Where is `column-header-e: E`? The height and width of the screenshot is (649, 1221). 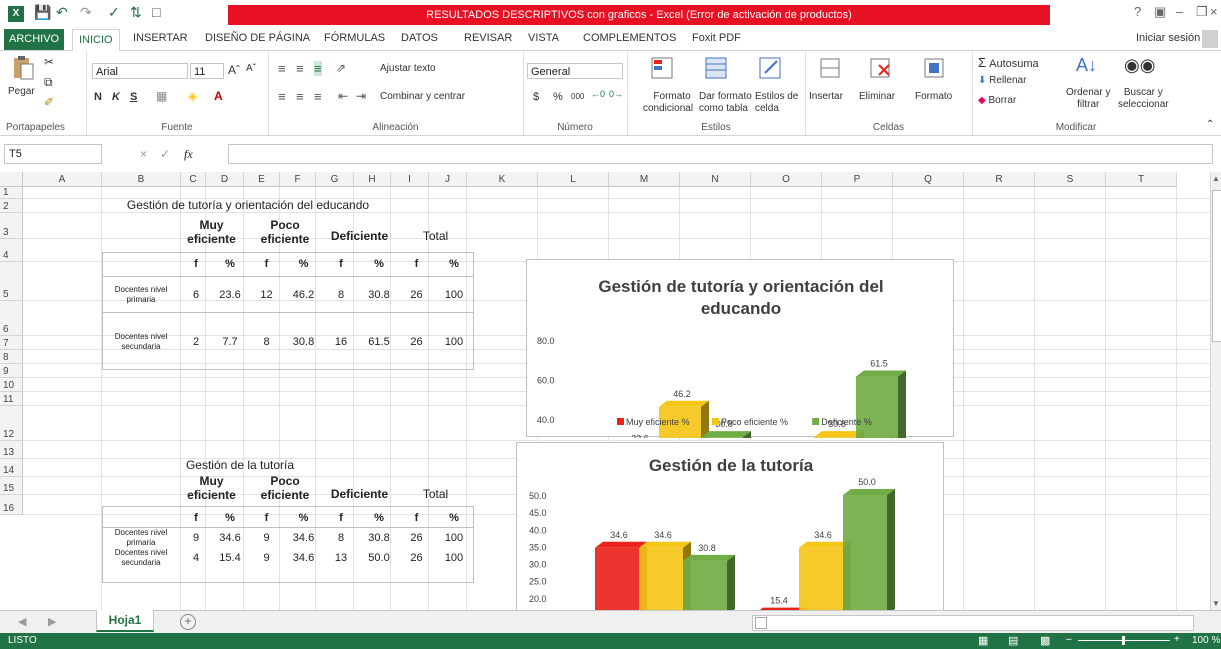 column-header-e: E is located at coordinates (262, 179).